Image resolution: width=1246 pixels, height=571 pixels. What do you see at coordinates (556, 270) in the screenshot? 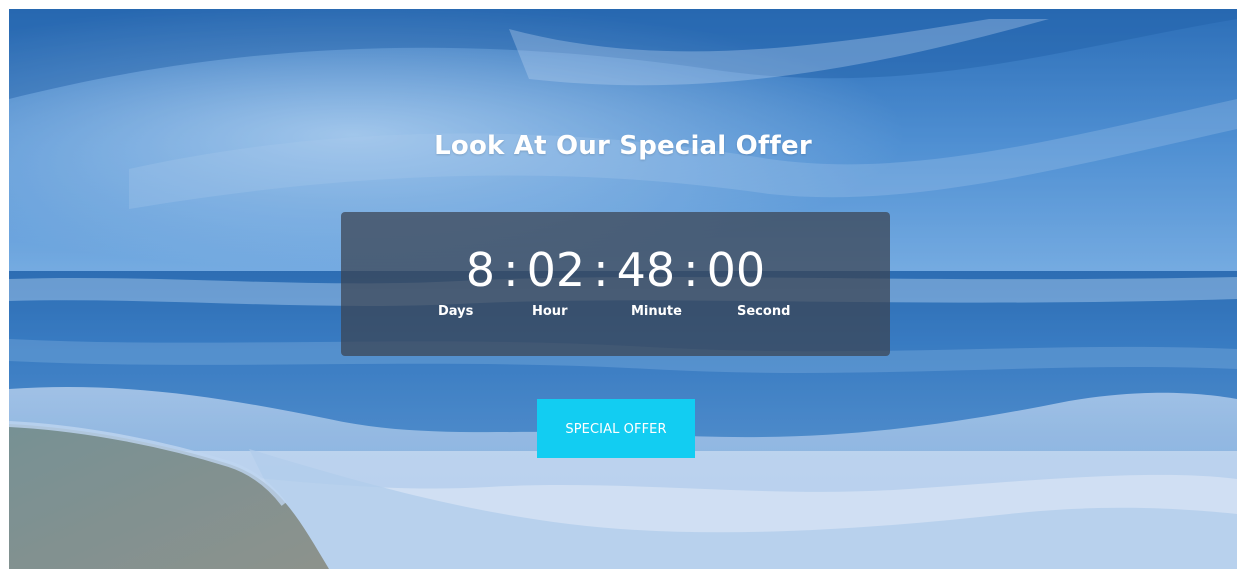
I see `countdown-hours-value: 02` at bounding box center [556, 270].